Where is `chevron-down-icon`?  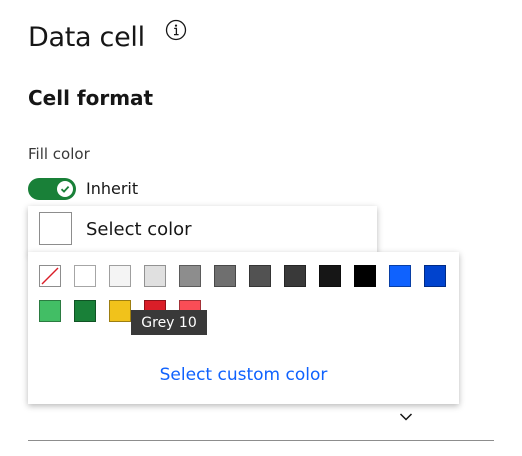
chevron-down-icon is located at coordinates (406, 417).